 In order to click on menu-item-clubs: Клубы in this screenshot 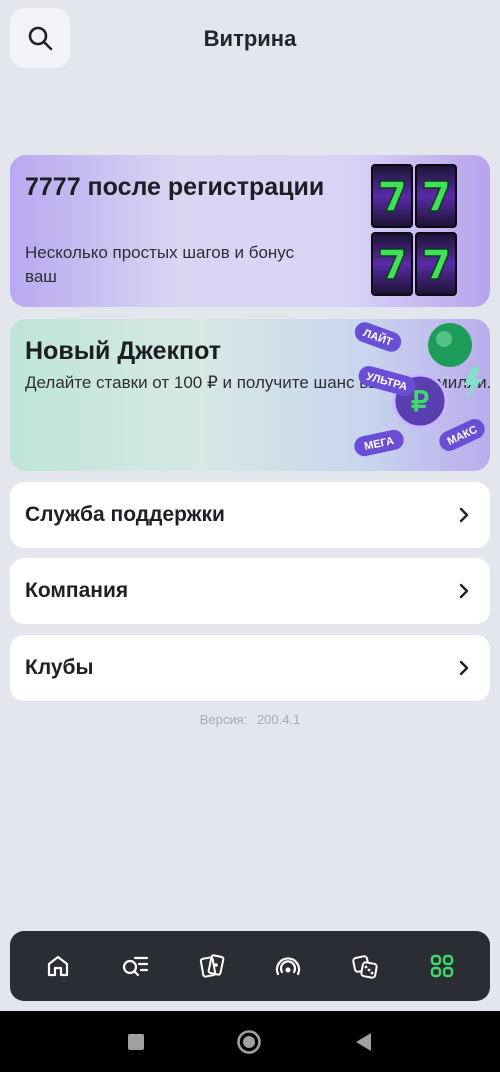, I will do `click(250, 668)`.